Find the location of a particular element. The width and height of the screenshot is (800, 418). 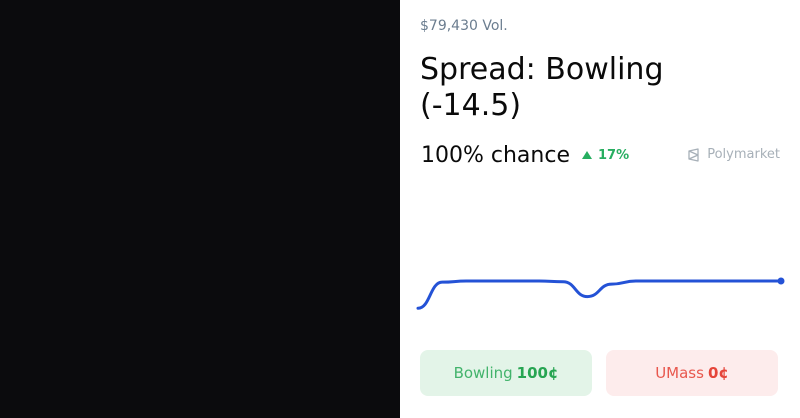

polymarket-brand: Polymarket is located at coordinates (733, 154).